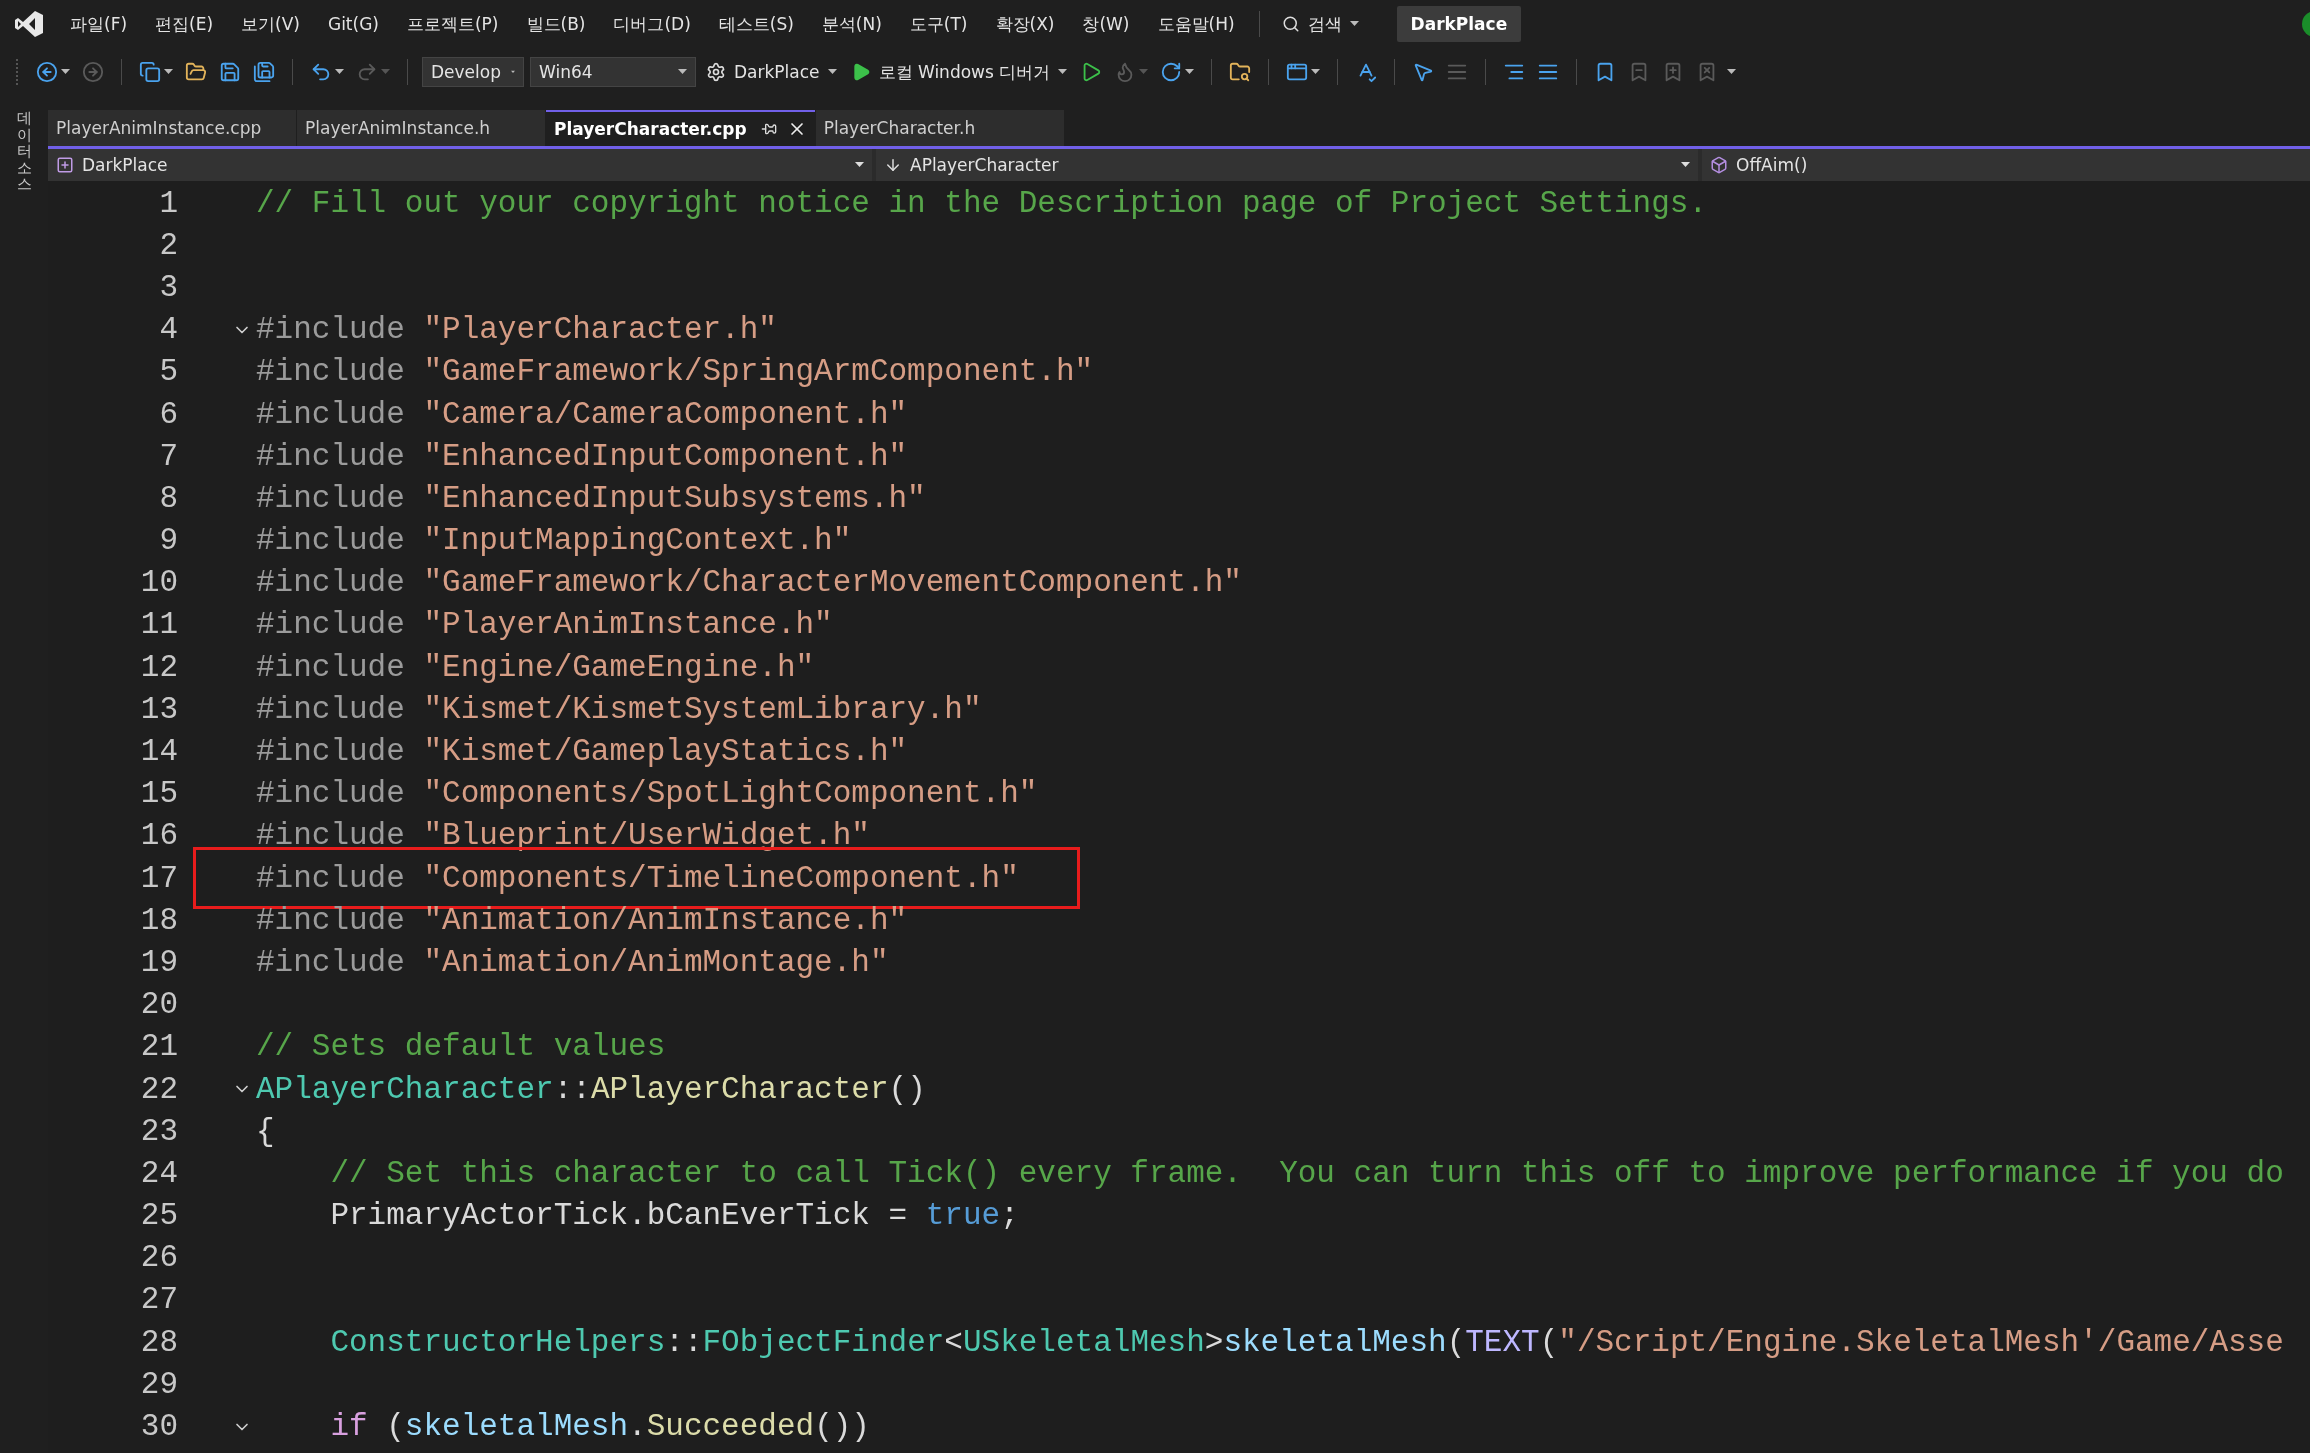 The image size is (2310, 1453). Describe the element at coordinates (24, 151) in the screenshot. I see `side-panel-tab: 데이터 소스` at that location.